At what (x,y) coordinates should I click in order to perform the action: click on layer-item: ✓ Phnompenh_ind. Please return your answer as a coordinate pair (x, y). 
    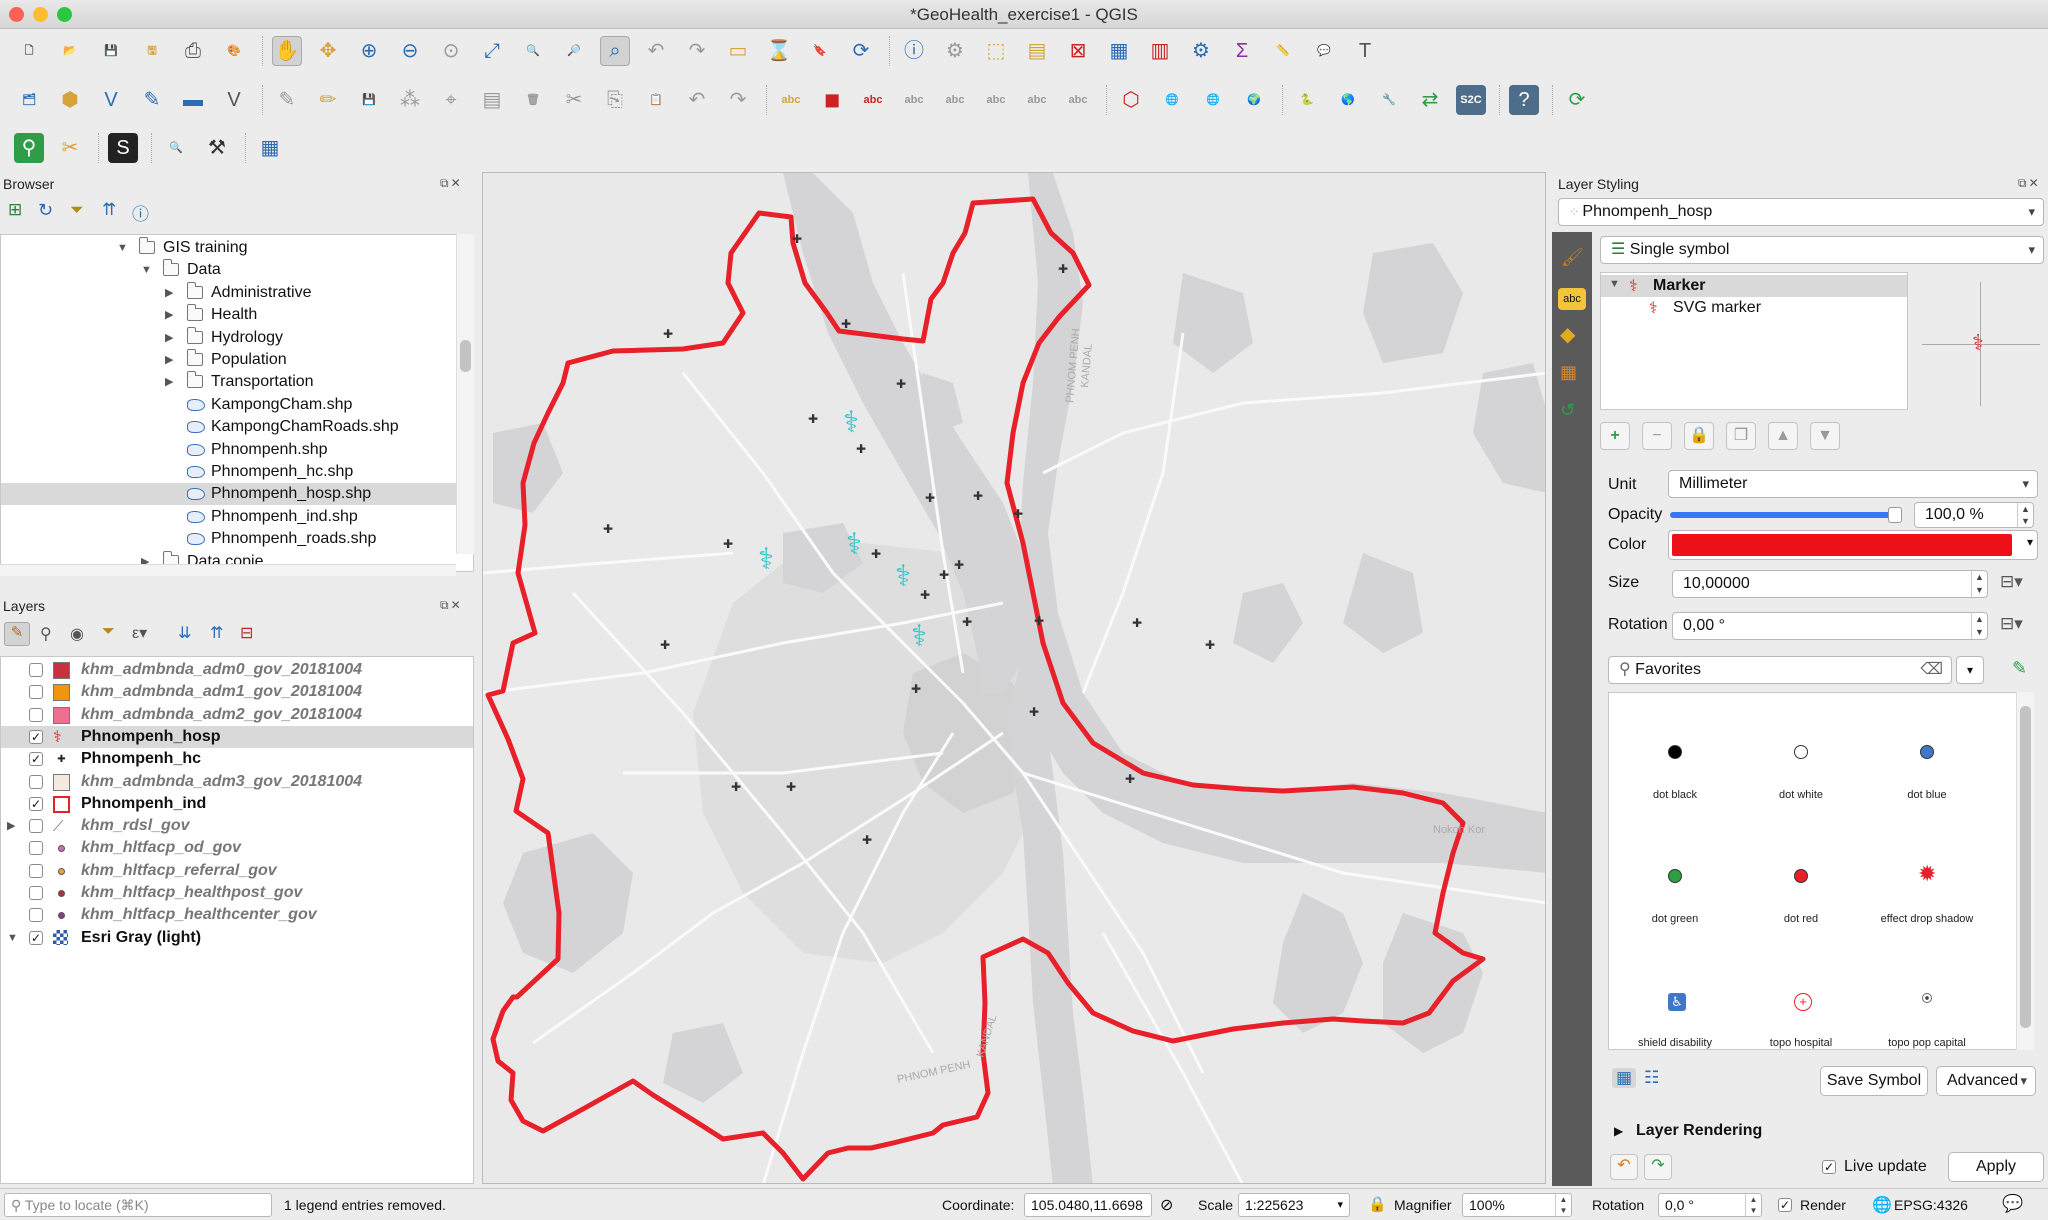
    Looking at the image, I should click on (237, 804).